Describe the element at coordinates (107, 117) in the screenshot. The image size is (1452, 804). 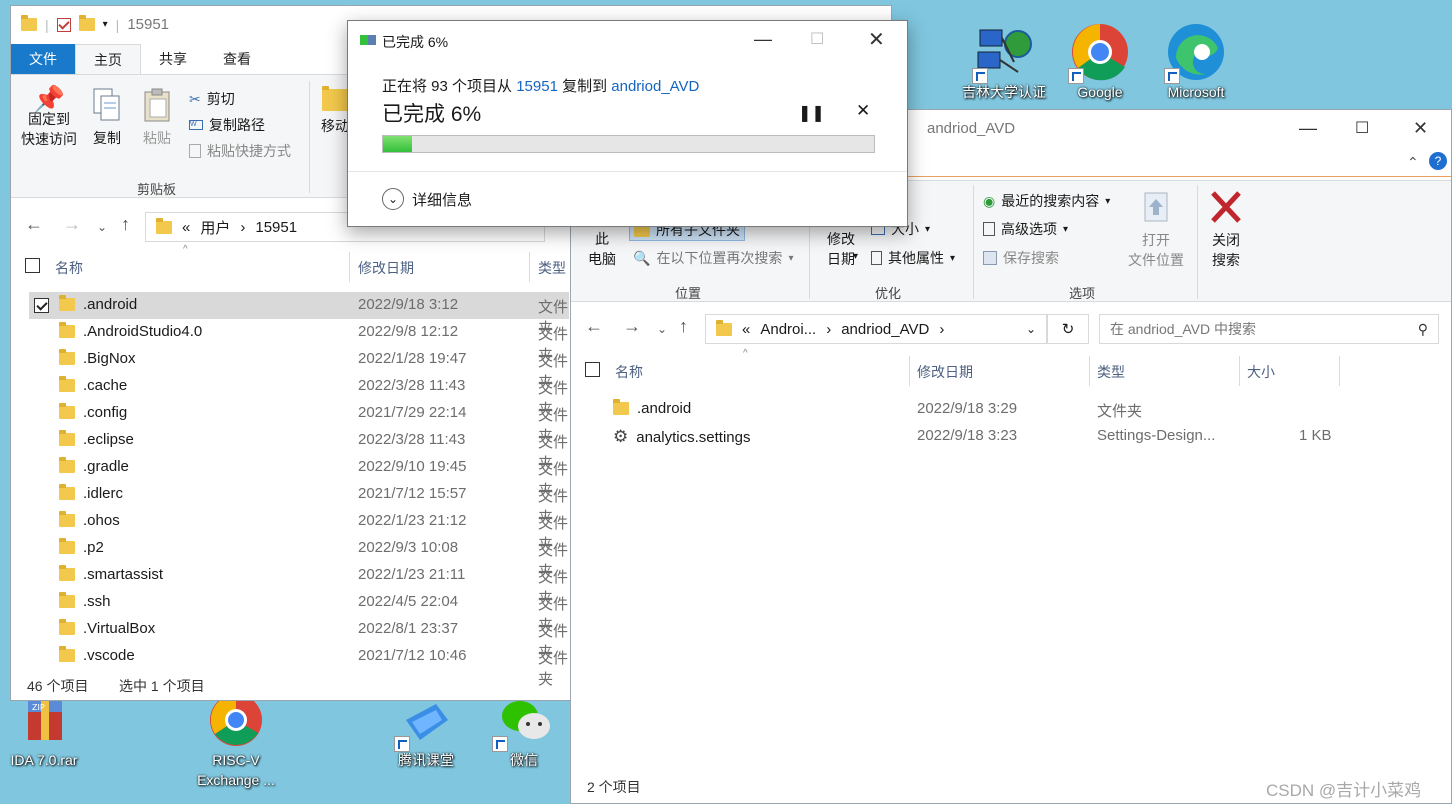
I see `copy-button: 复制` at that location.